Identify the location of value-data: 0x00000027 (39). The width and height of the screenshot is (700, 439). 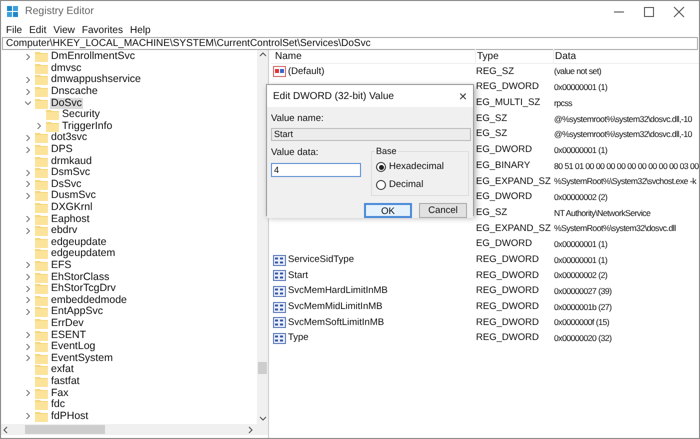
(582, 291).